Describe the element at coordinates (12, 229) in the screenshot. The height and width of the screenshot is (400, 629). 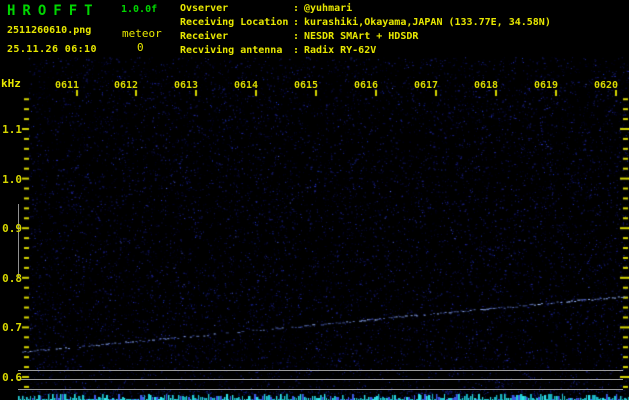
I see `freq-tick-label: 0.9` at that location.